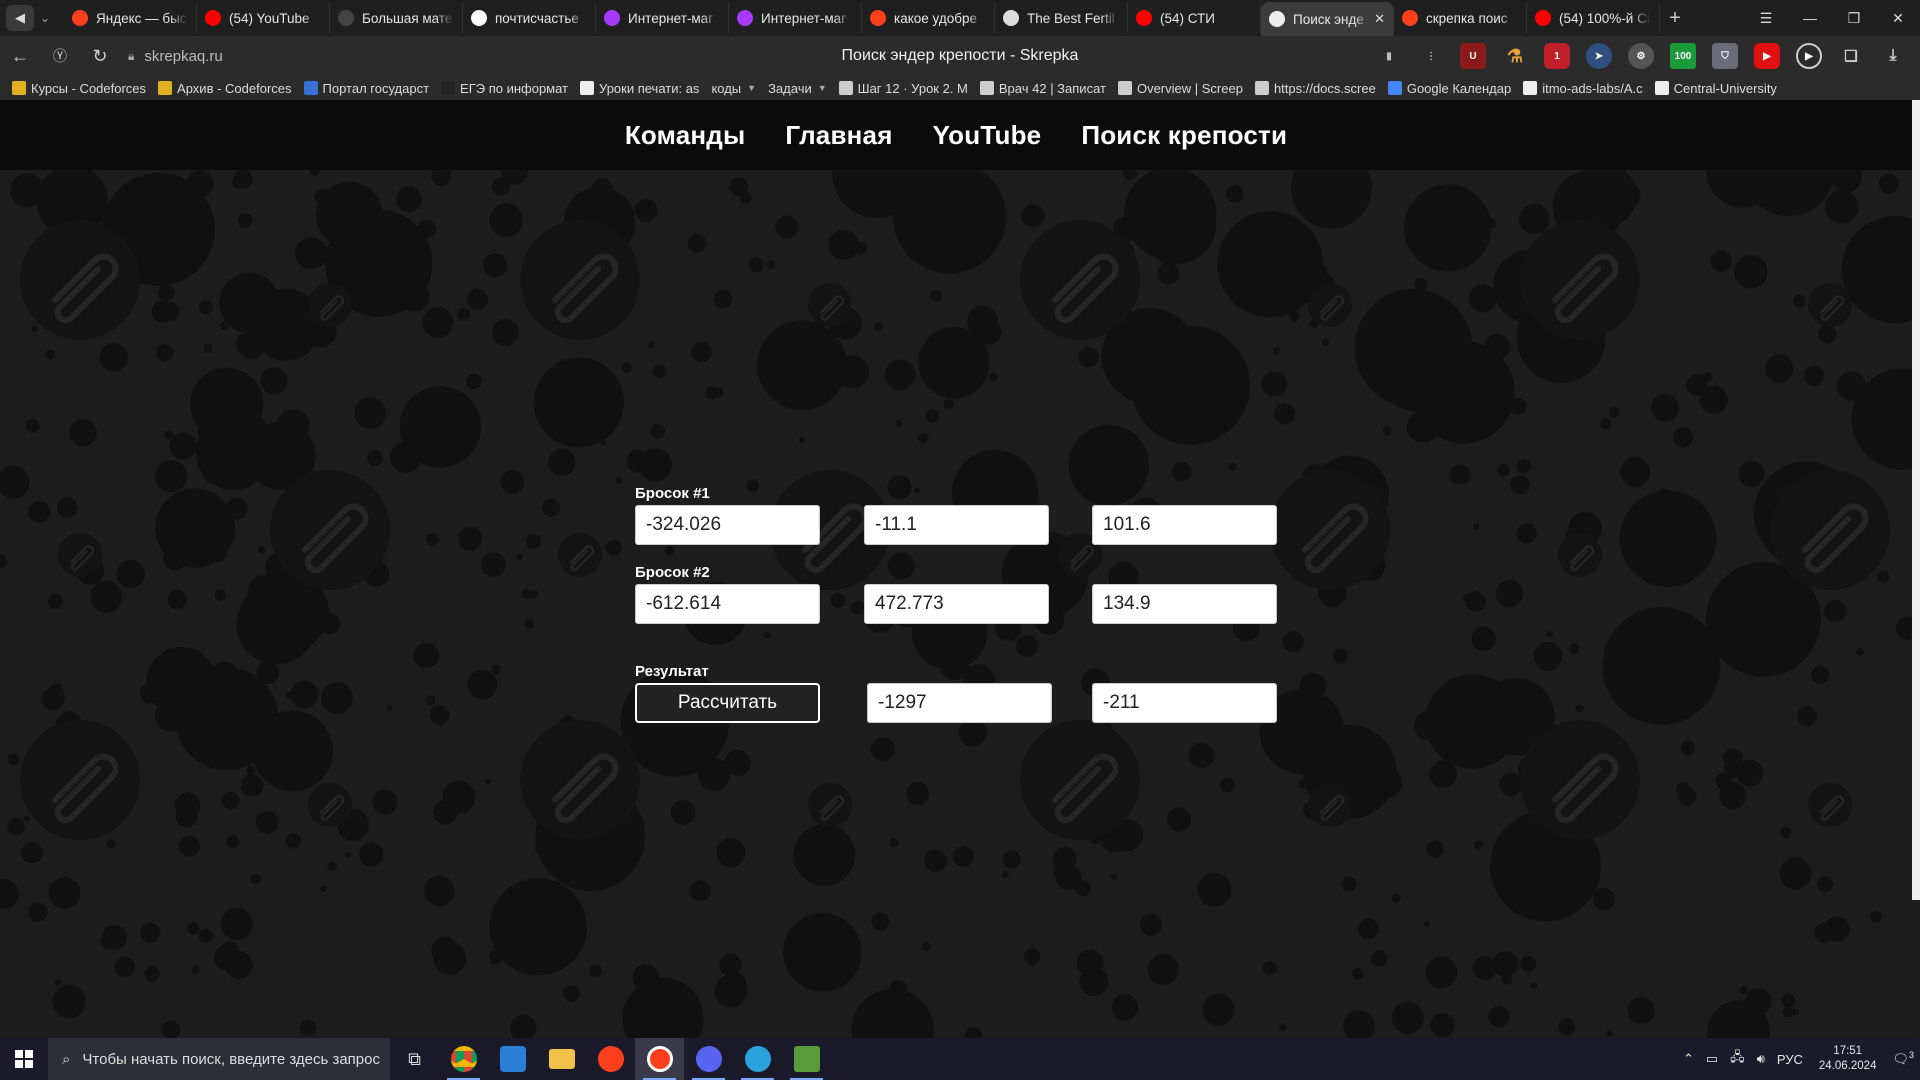  Describe the element at coordinates (1761, 1059) in the screenshot. I see `volume-icon: 🔊︎` at that location.